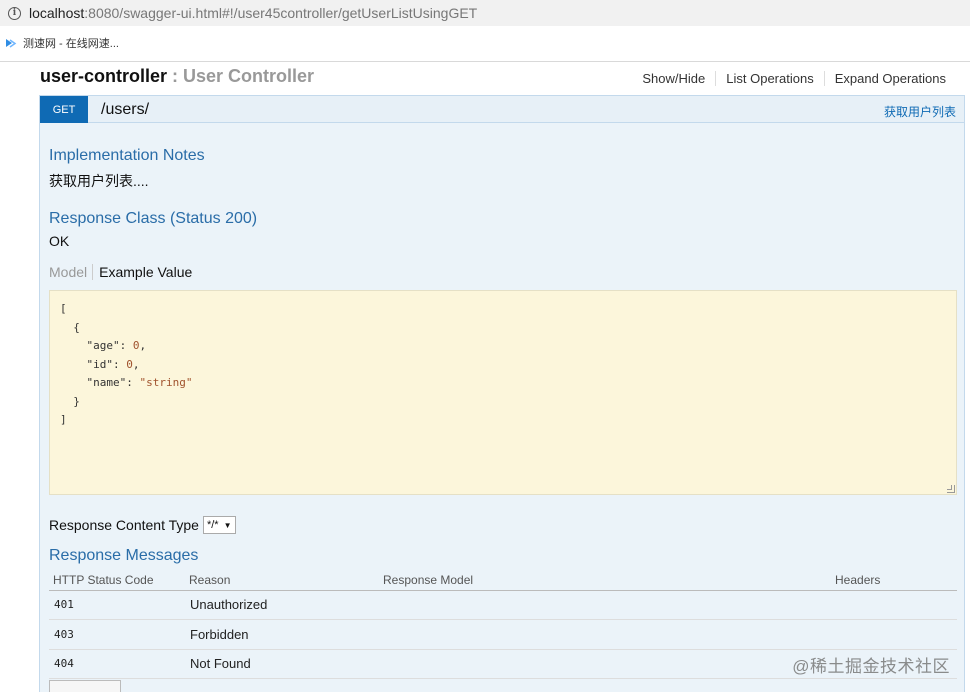  What do you see at coordinates (889, 78) in the screenshot?
I see `expand-operations-link: Expand Operations` at bounding box center [889, 78].